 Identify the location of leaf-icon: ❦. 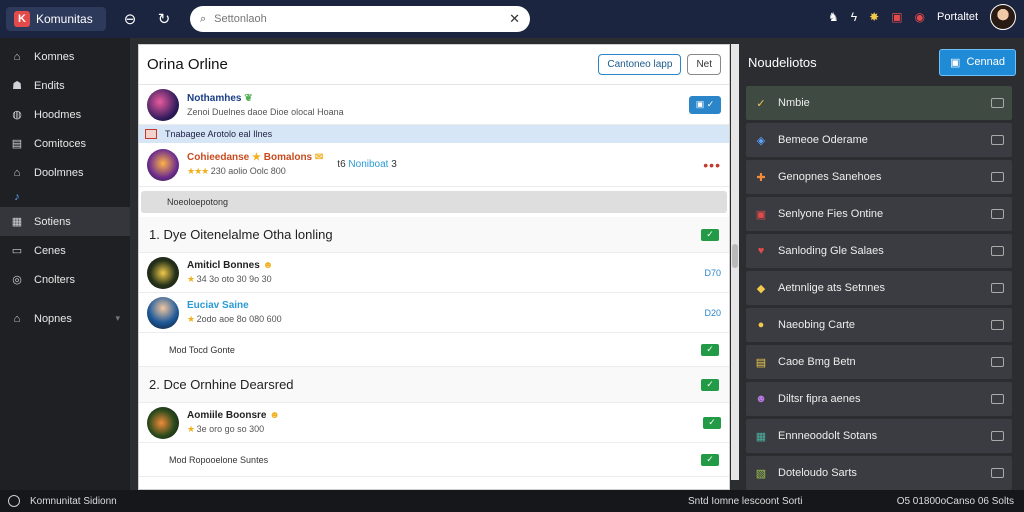
(248, 98).